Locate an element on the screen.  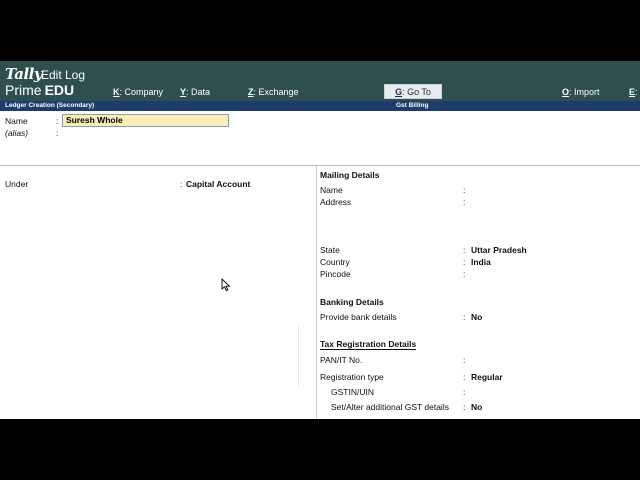
state-value: Uttar Pradesh is located at coordinates (499, 250).